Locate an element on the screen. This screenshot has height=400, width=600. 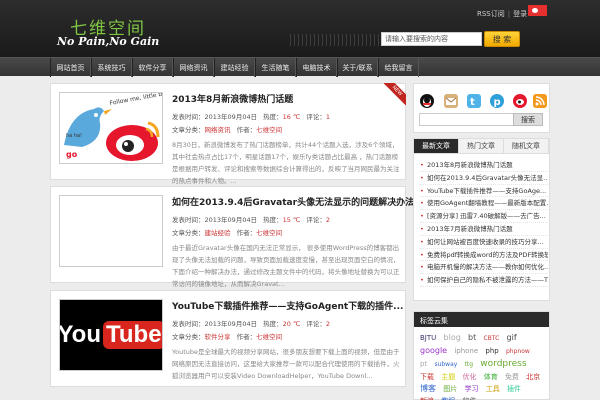
post-title: 2013年8月新浪微博热门话题 is located at coordinates (232, 98).